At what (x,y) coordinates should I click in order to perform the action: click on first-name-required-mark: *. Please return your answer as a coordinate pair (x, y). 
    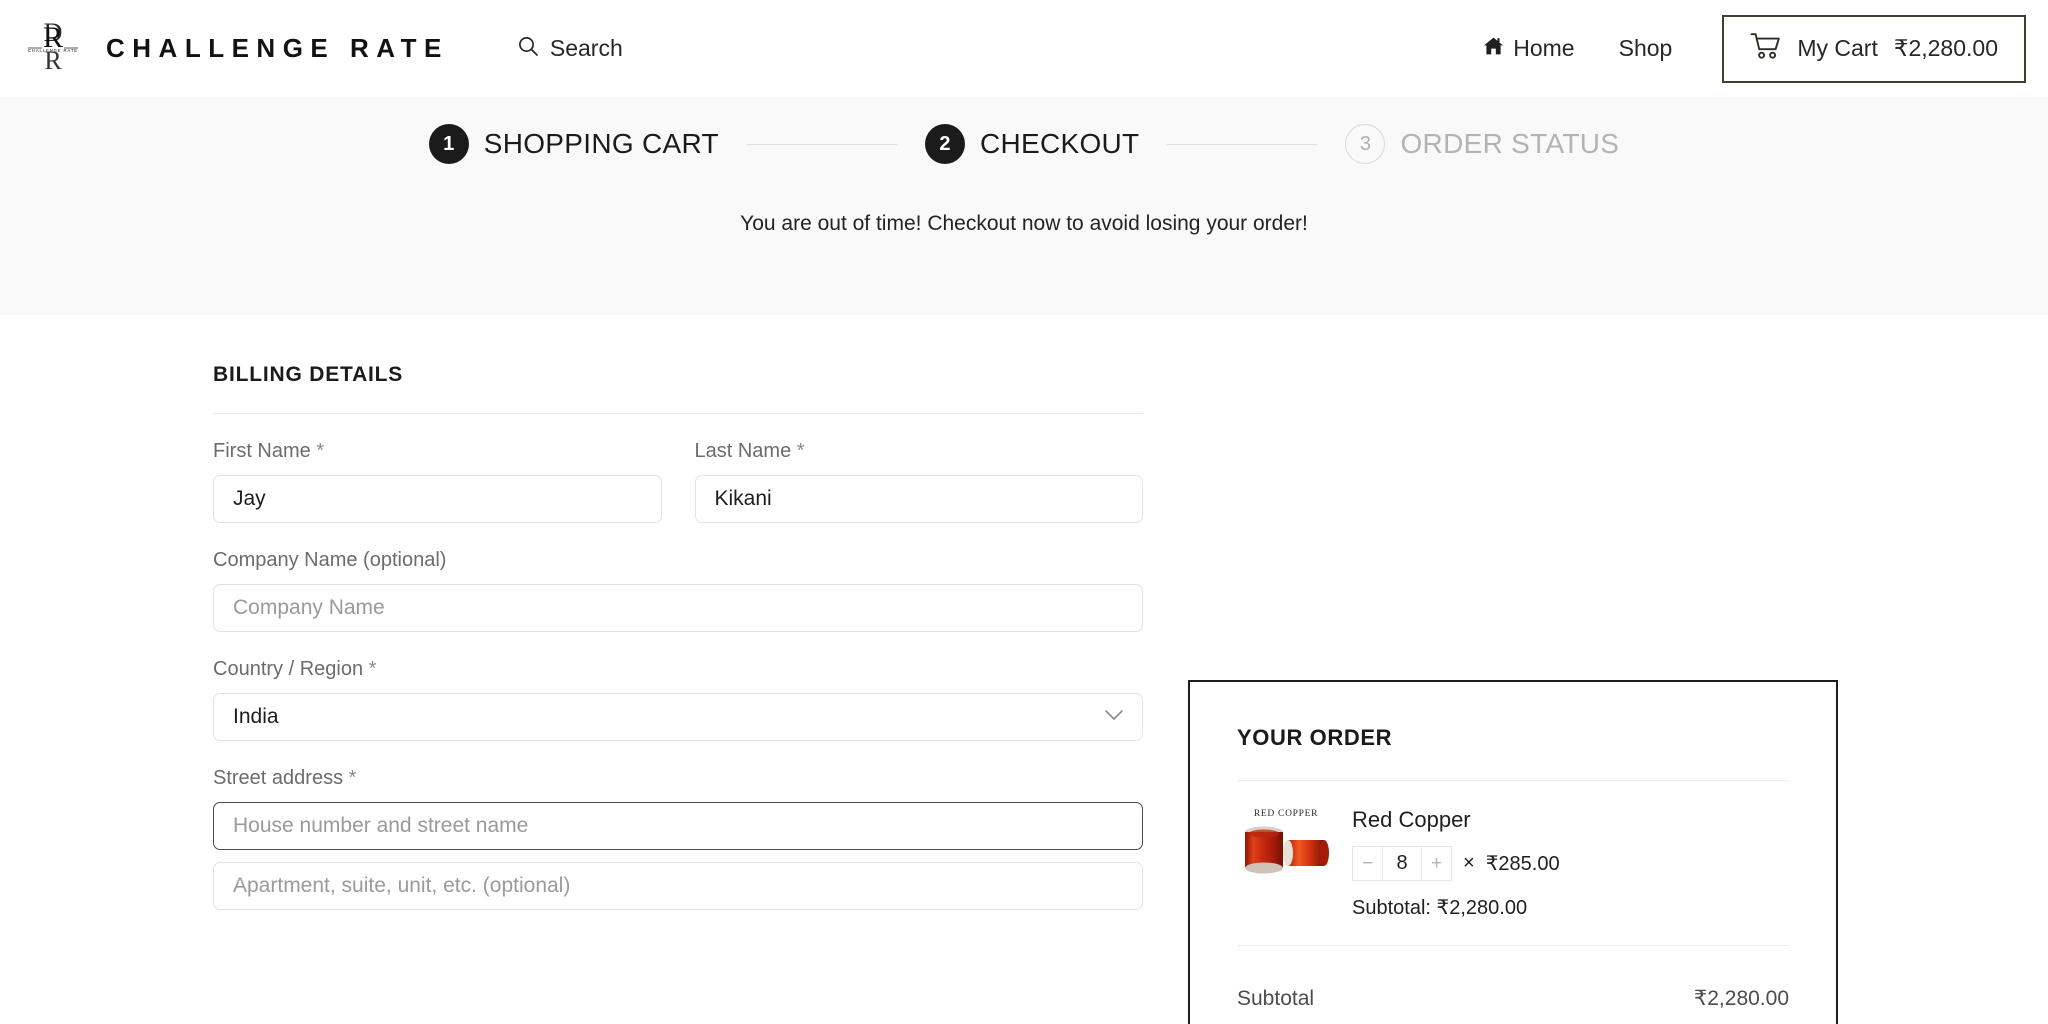
    Looking at the image, I should click on (320, 451).